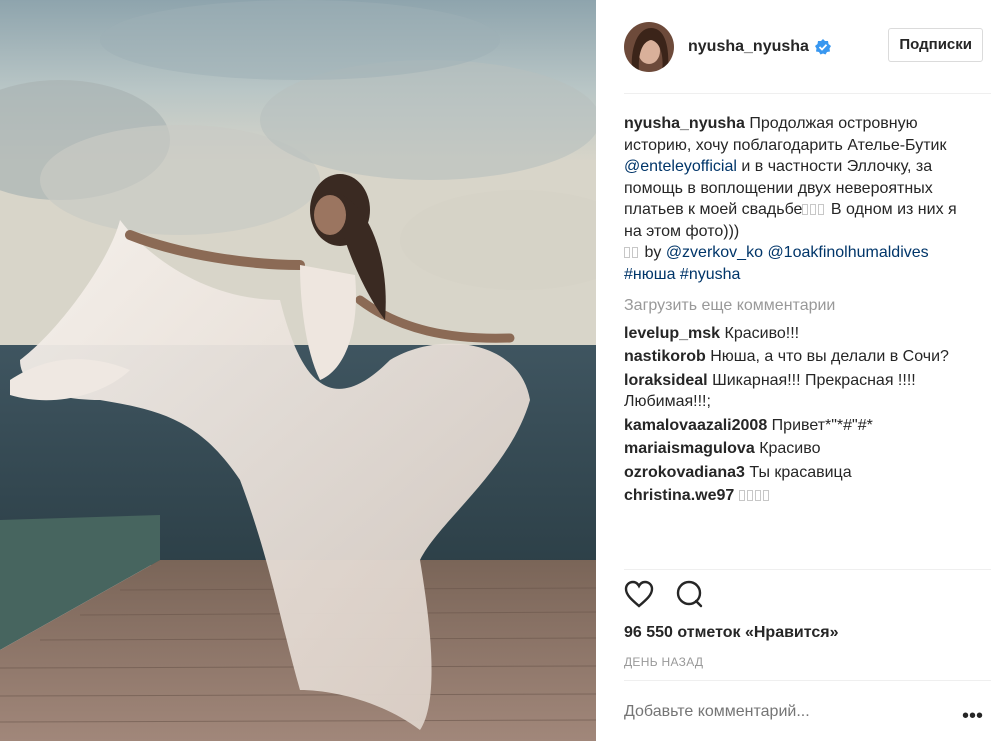 The width and height of the screenshot is (991, 741). What do you see at coordinates (807, 569) in the screenshot?
I see `actions-divider` at bounding box center [807, 569].